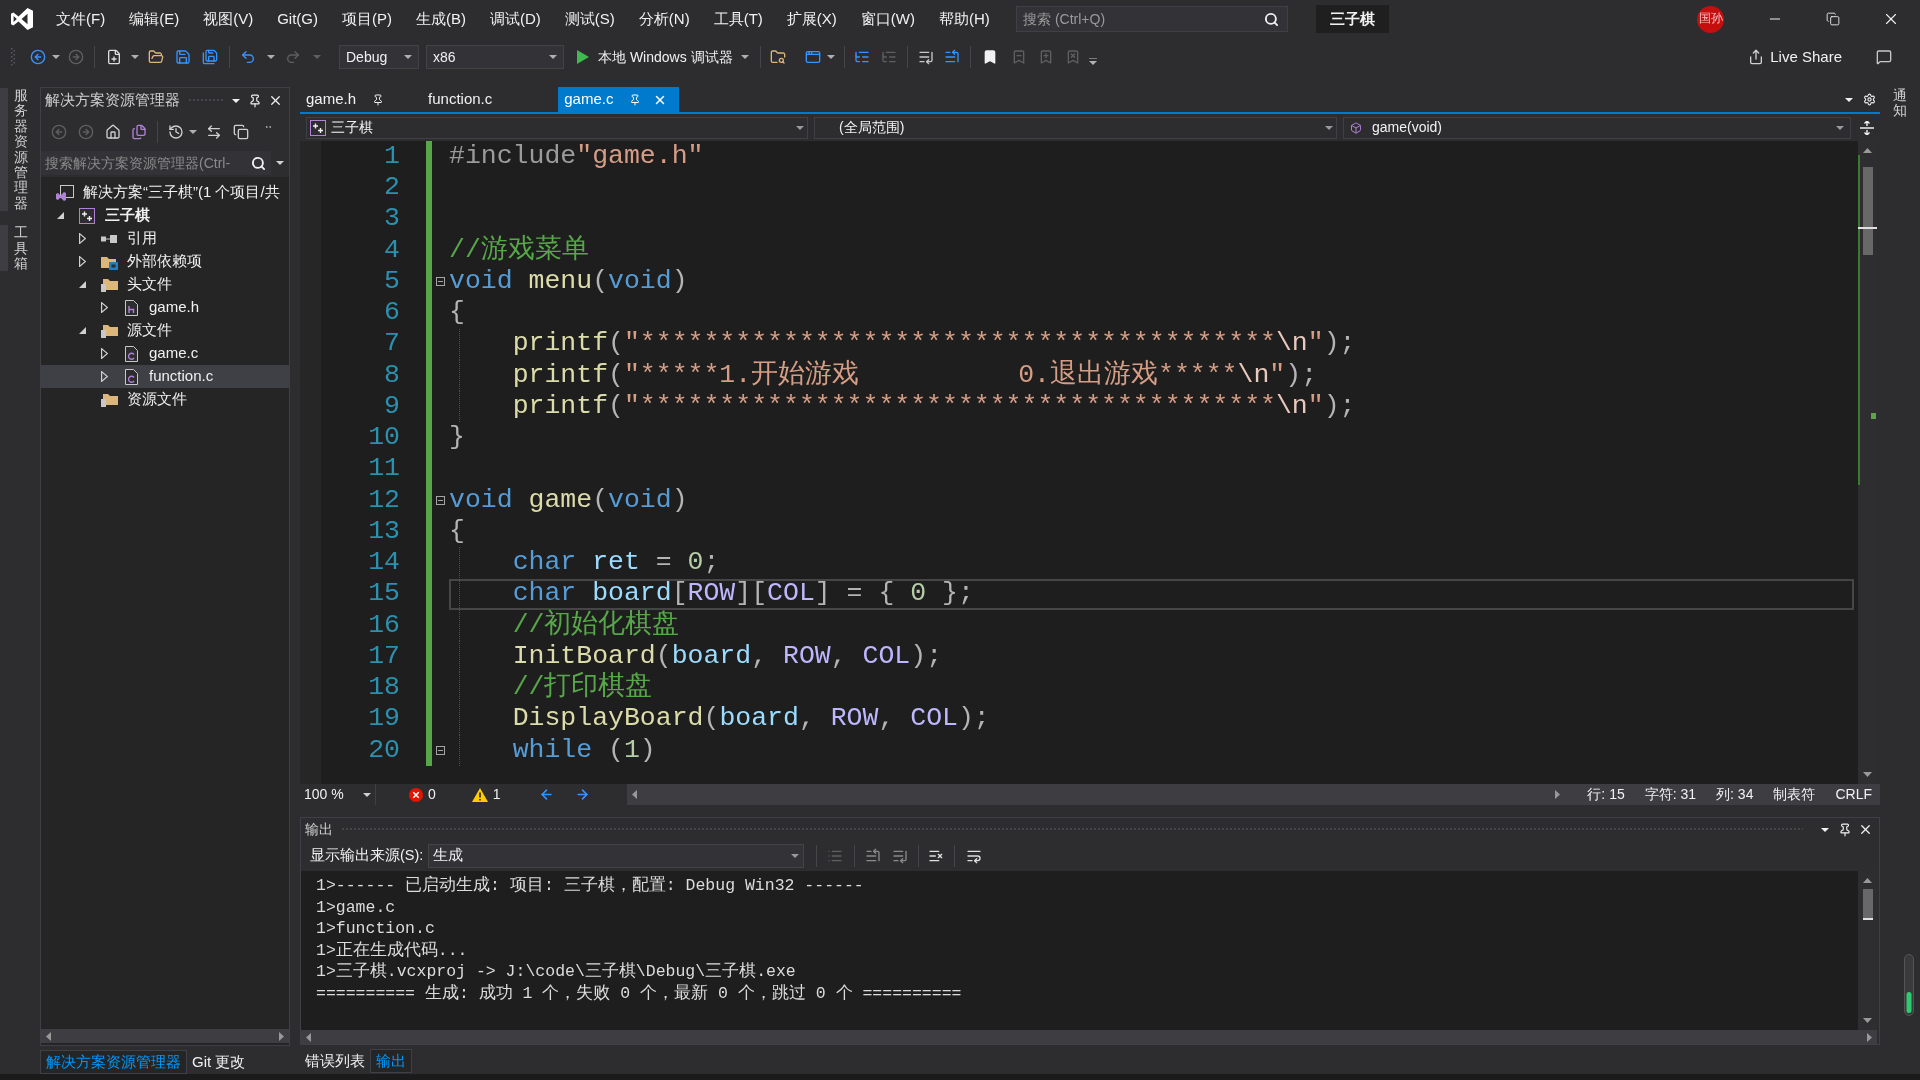 This screenshot has width=1920, height=1080. What do you see at coordinates (165, 353) in the screenshot?
I see `tree-item: game.c` at bounding box center [165, 353].